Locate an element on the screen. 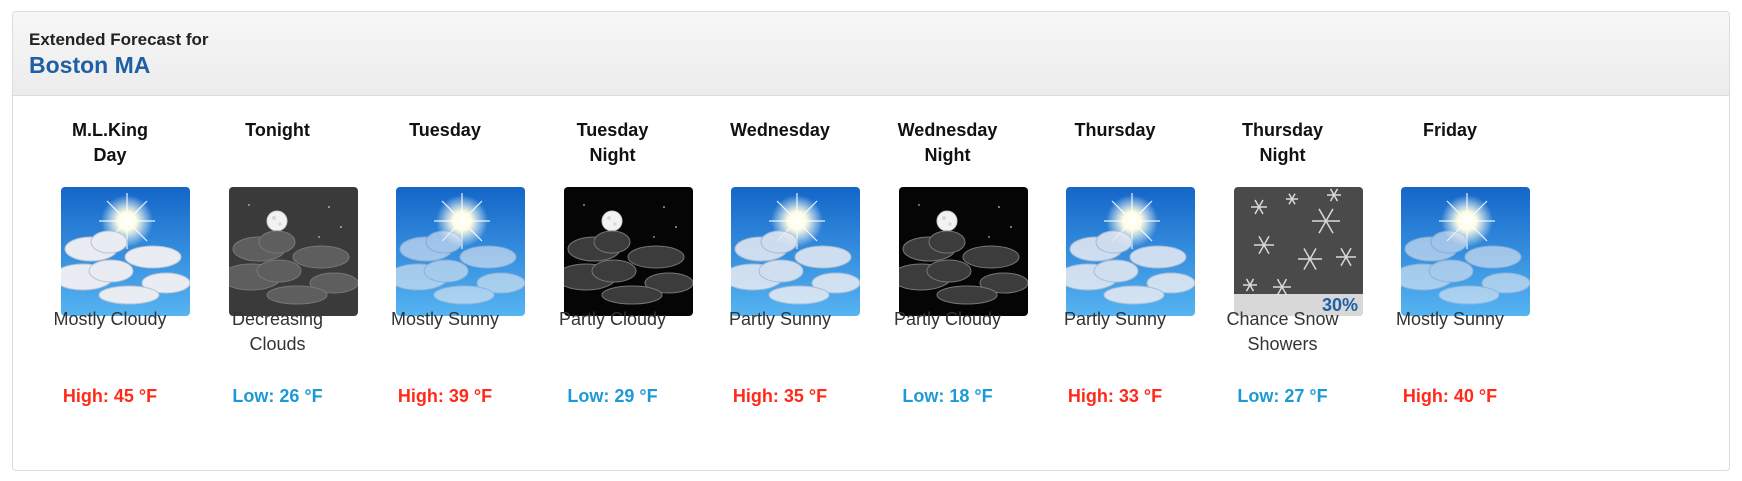 This screenshot has width=1742, height=481. period-name: Tuesday Night is located at coordinates (612, 142).